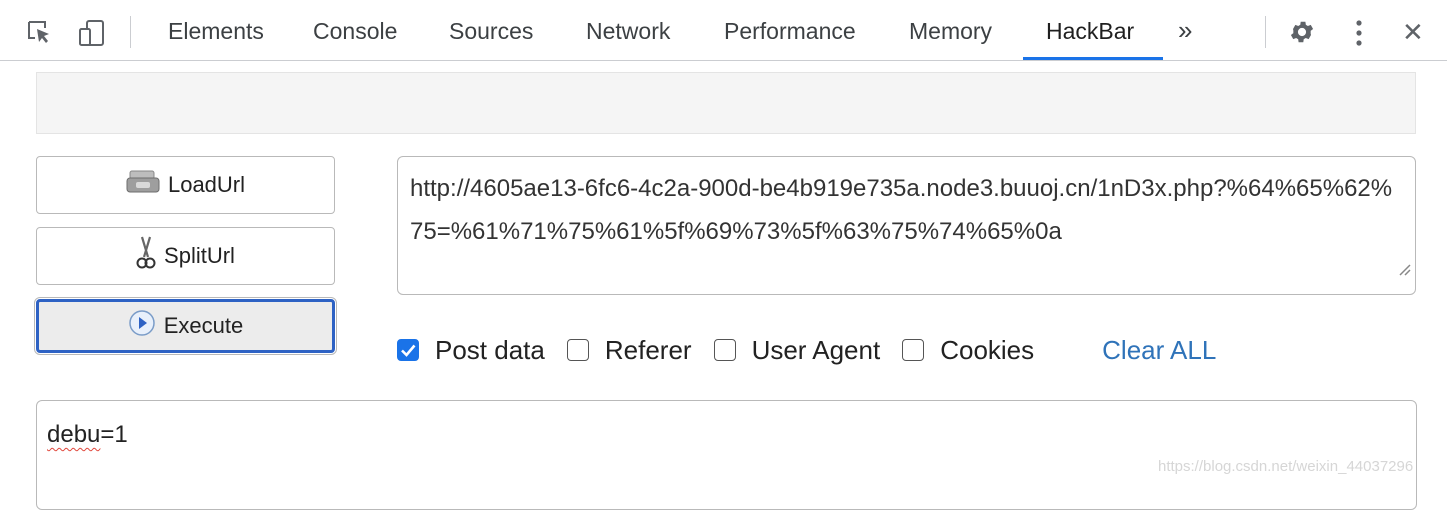  What do you see at coordinates (143, 185) in the screenshot?
I see `load-url-icon` at bounding box center [143, 185].